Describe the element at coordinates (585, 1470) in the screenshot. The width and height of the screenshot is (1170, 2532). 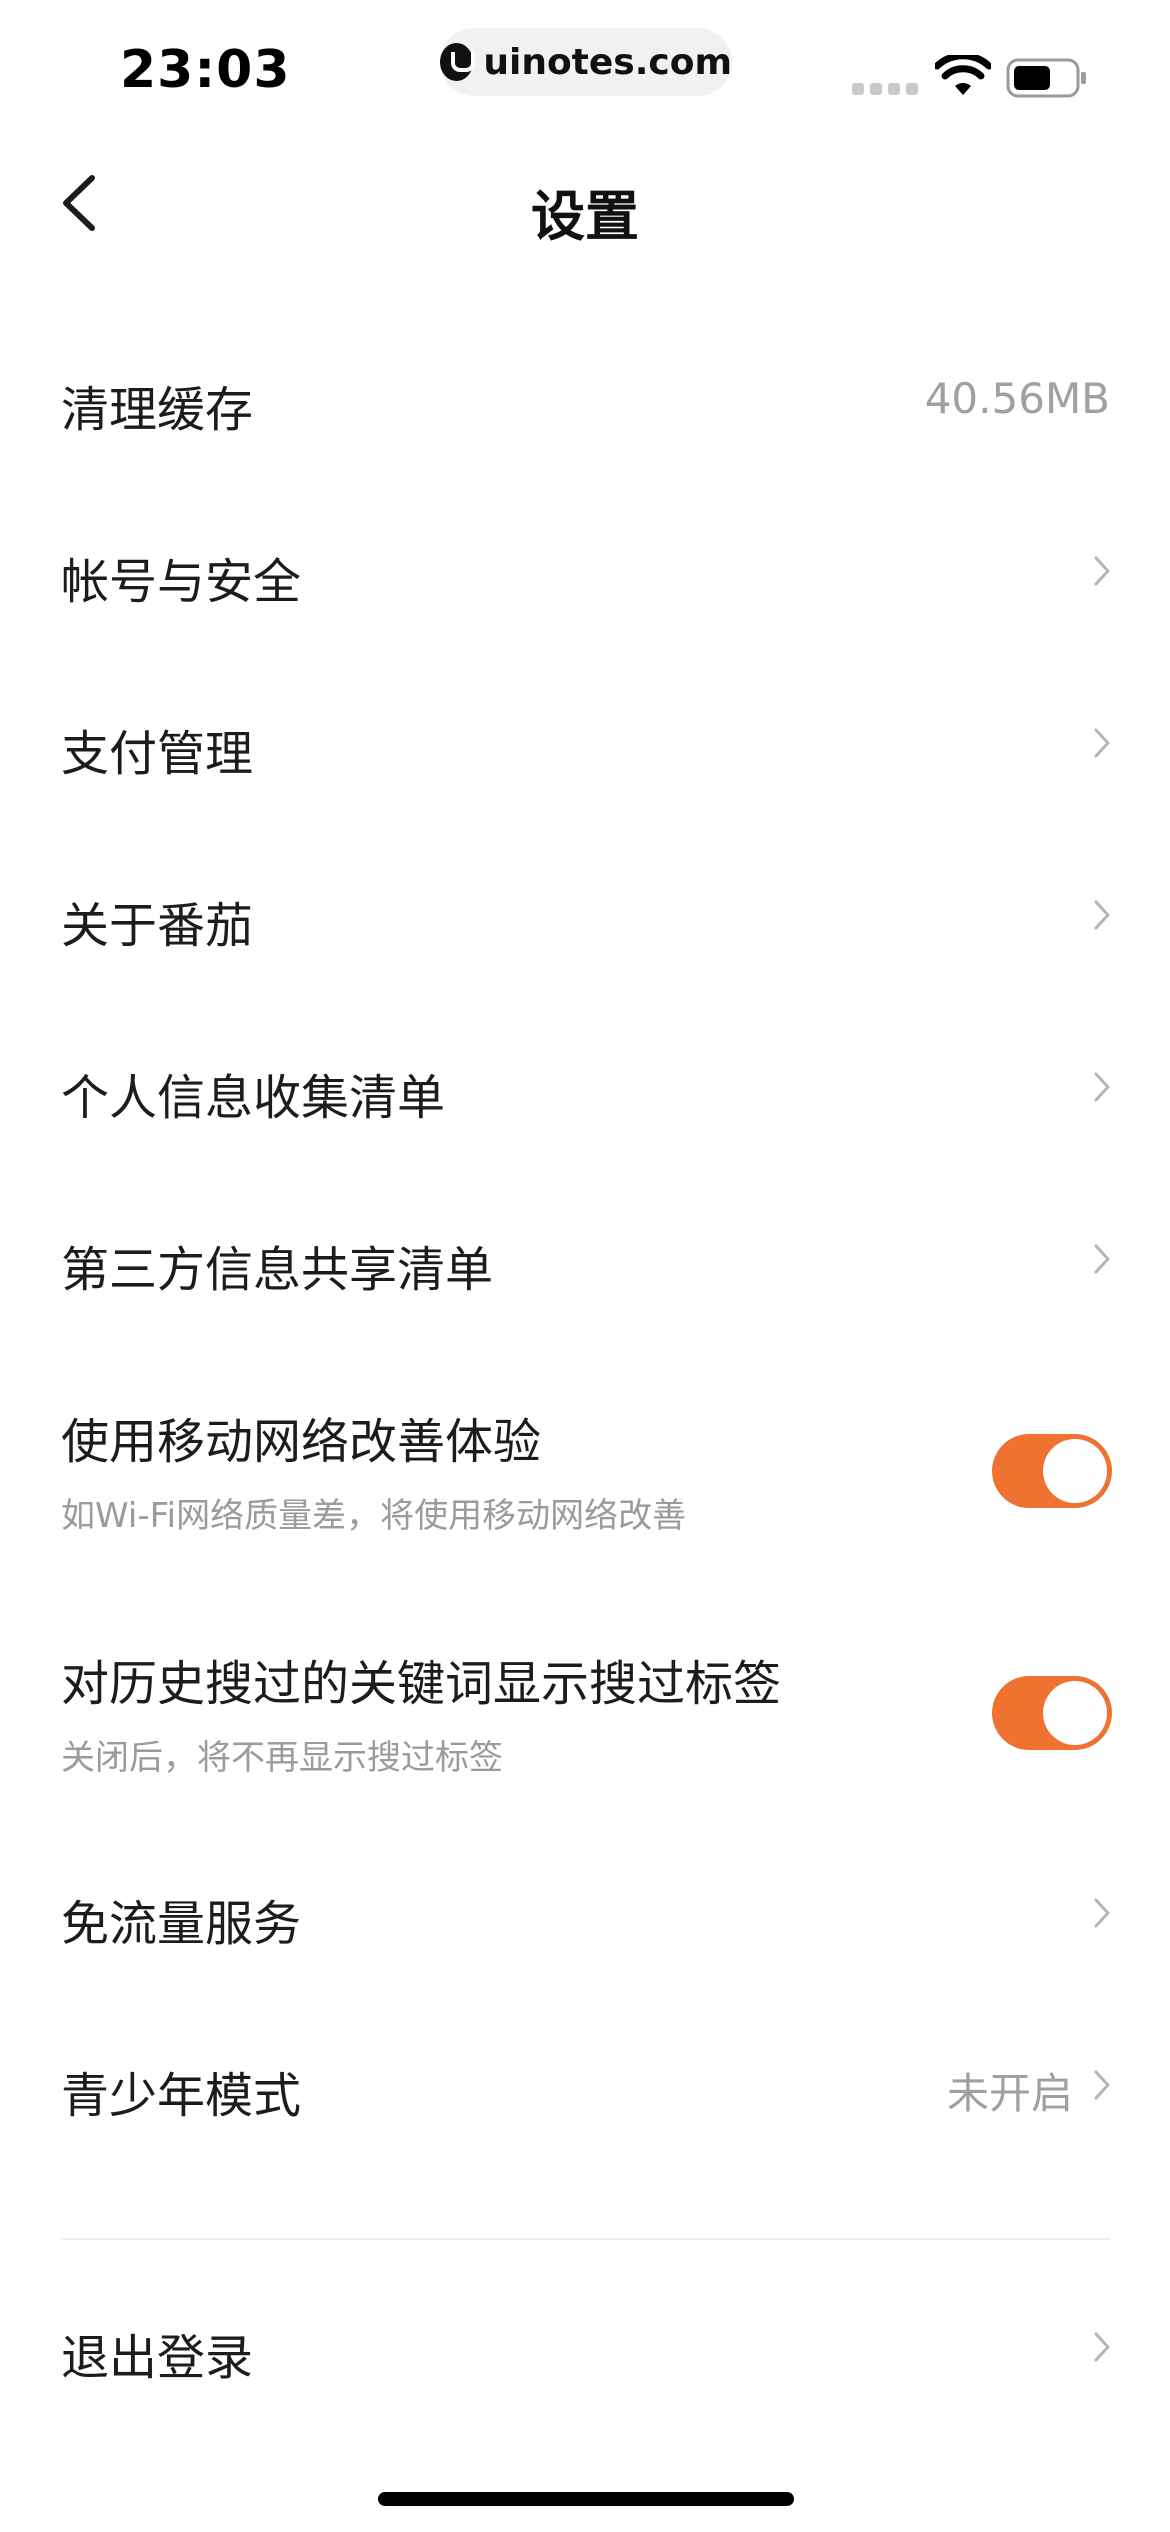
I see `mobile-network-row: 使用移动网络改善体验 如Wi-Fi网络质量差，将使用移动网络改善` at that location.